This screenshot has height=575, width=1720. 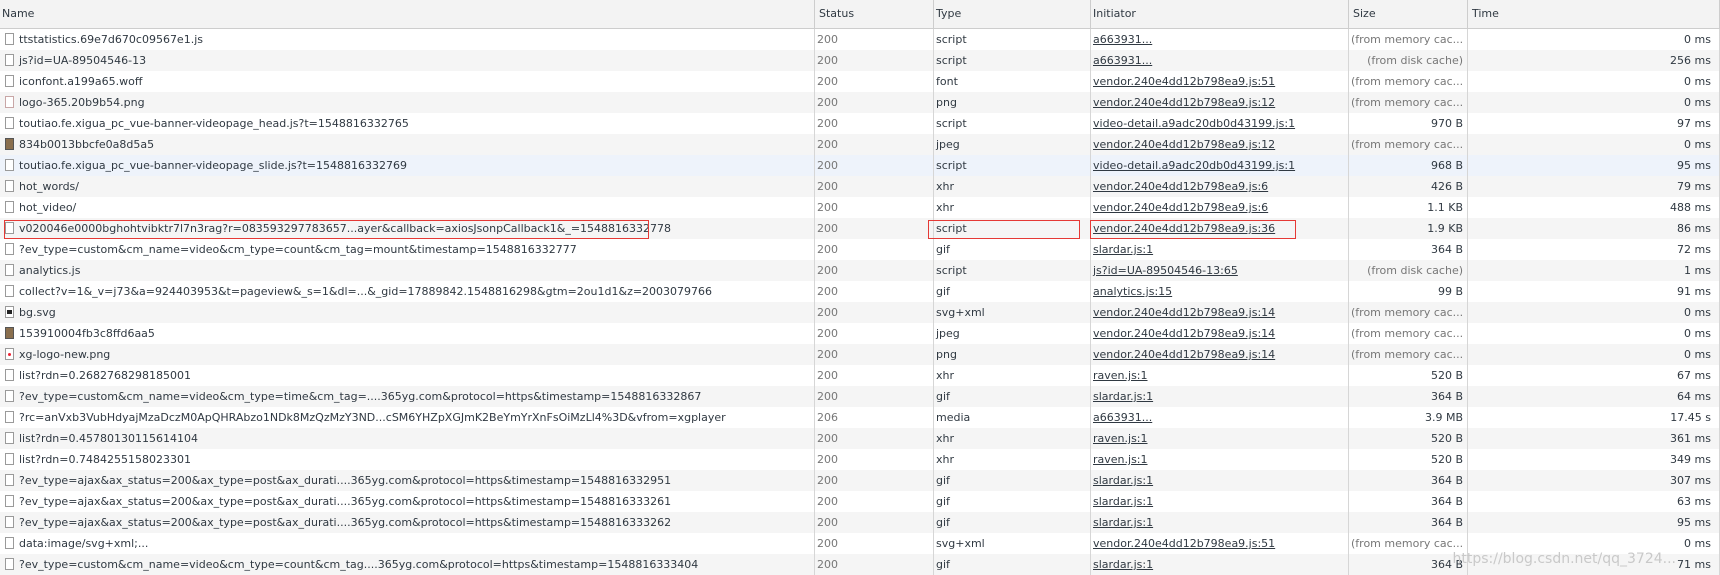 I want to click on cell-initiator: slardar.js:1, so click(x=1220, y=396).